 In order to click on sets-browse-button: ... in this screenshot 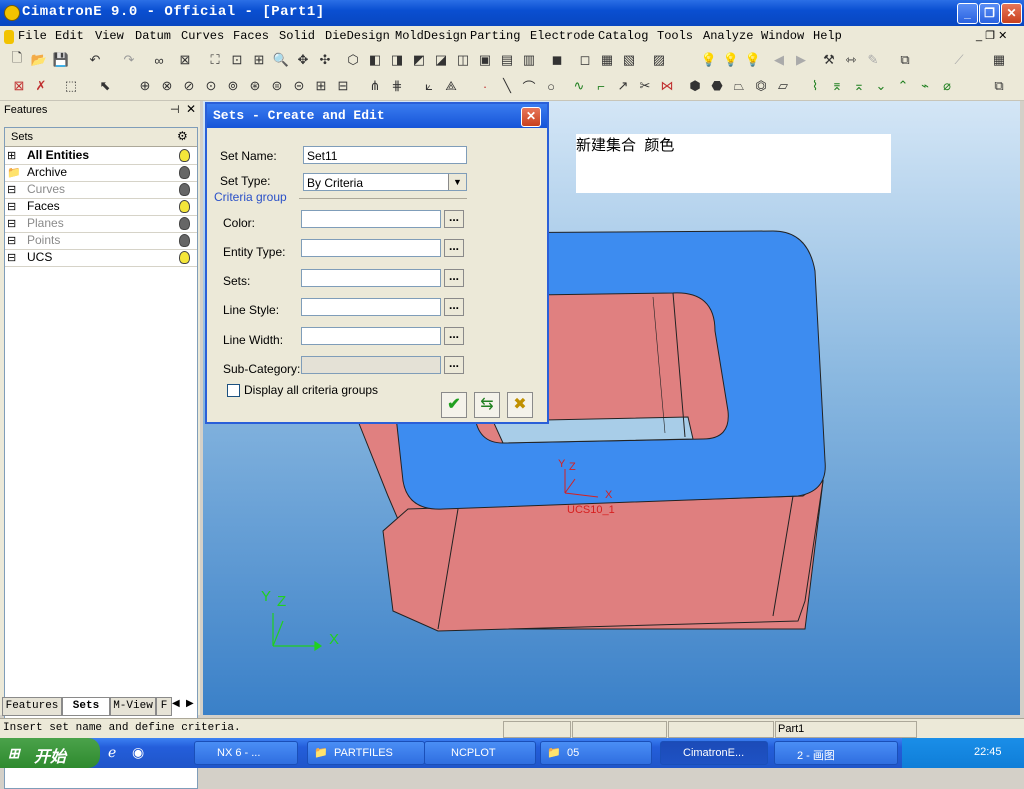, I will do `click(454, 278)`.